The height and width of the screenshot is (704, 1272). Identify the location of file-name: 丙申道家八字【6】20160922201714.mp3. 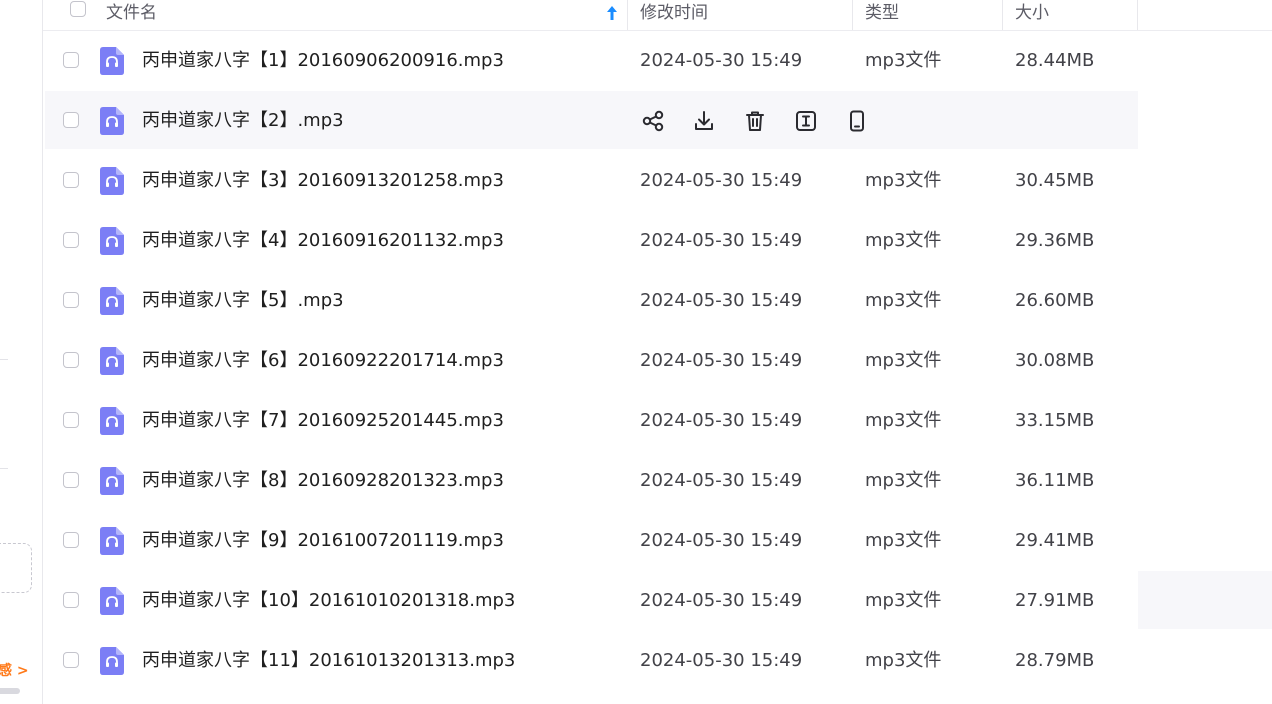
(323, 361).